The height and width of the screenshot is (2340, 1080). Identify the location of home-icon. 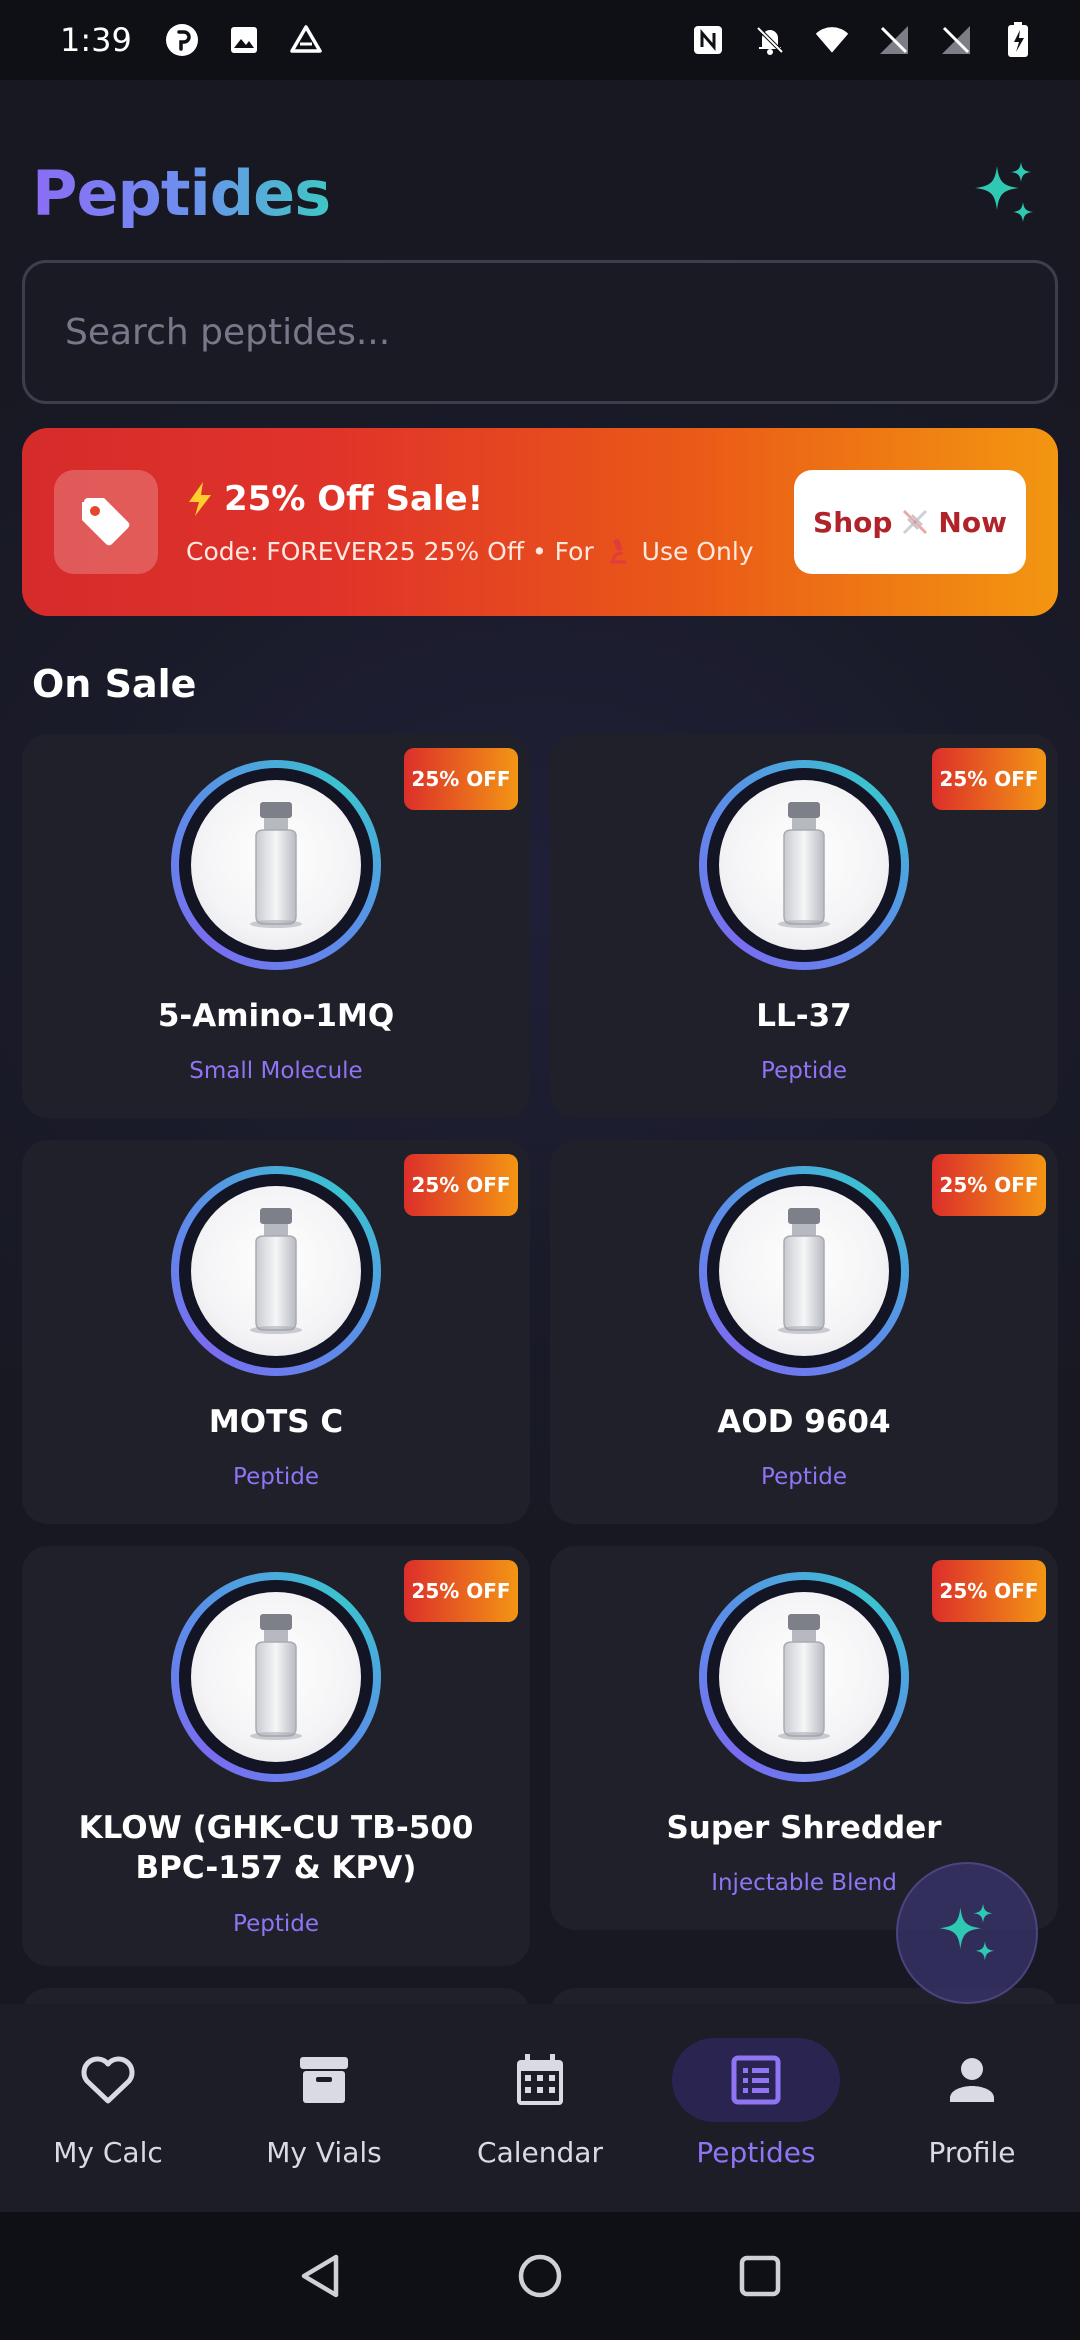
(540, 2276).